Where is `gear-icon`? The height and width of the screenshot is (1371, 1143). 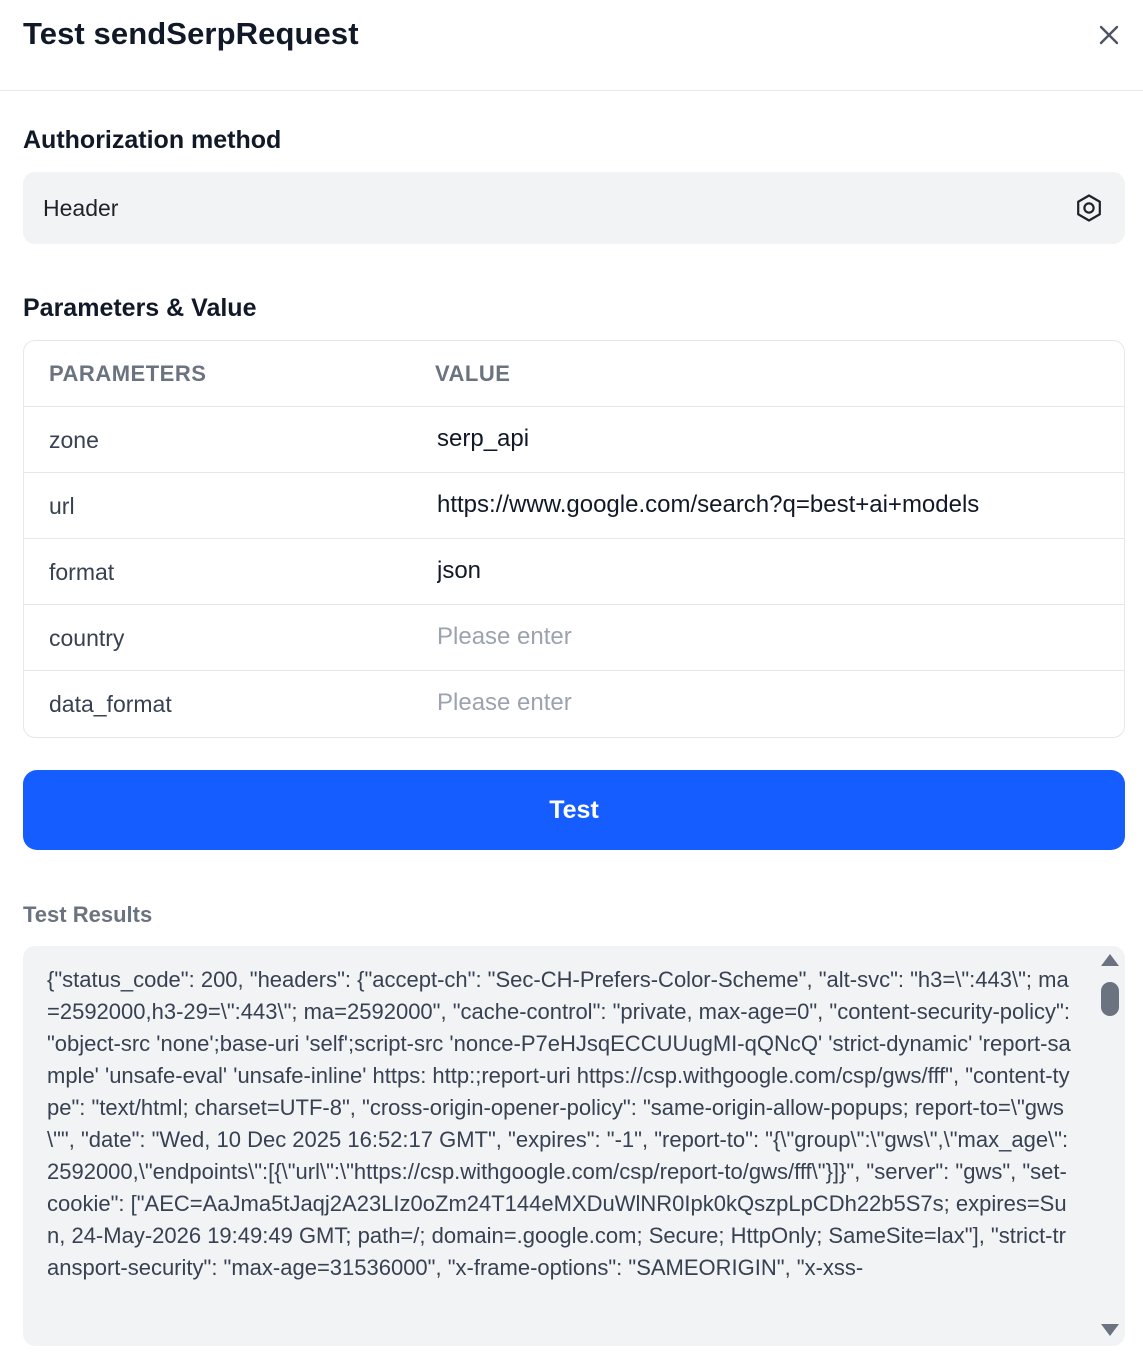 gear-icon is located at coordinates (1089, 208).